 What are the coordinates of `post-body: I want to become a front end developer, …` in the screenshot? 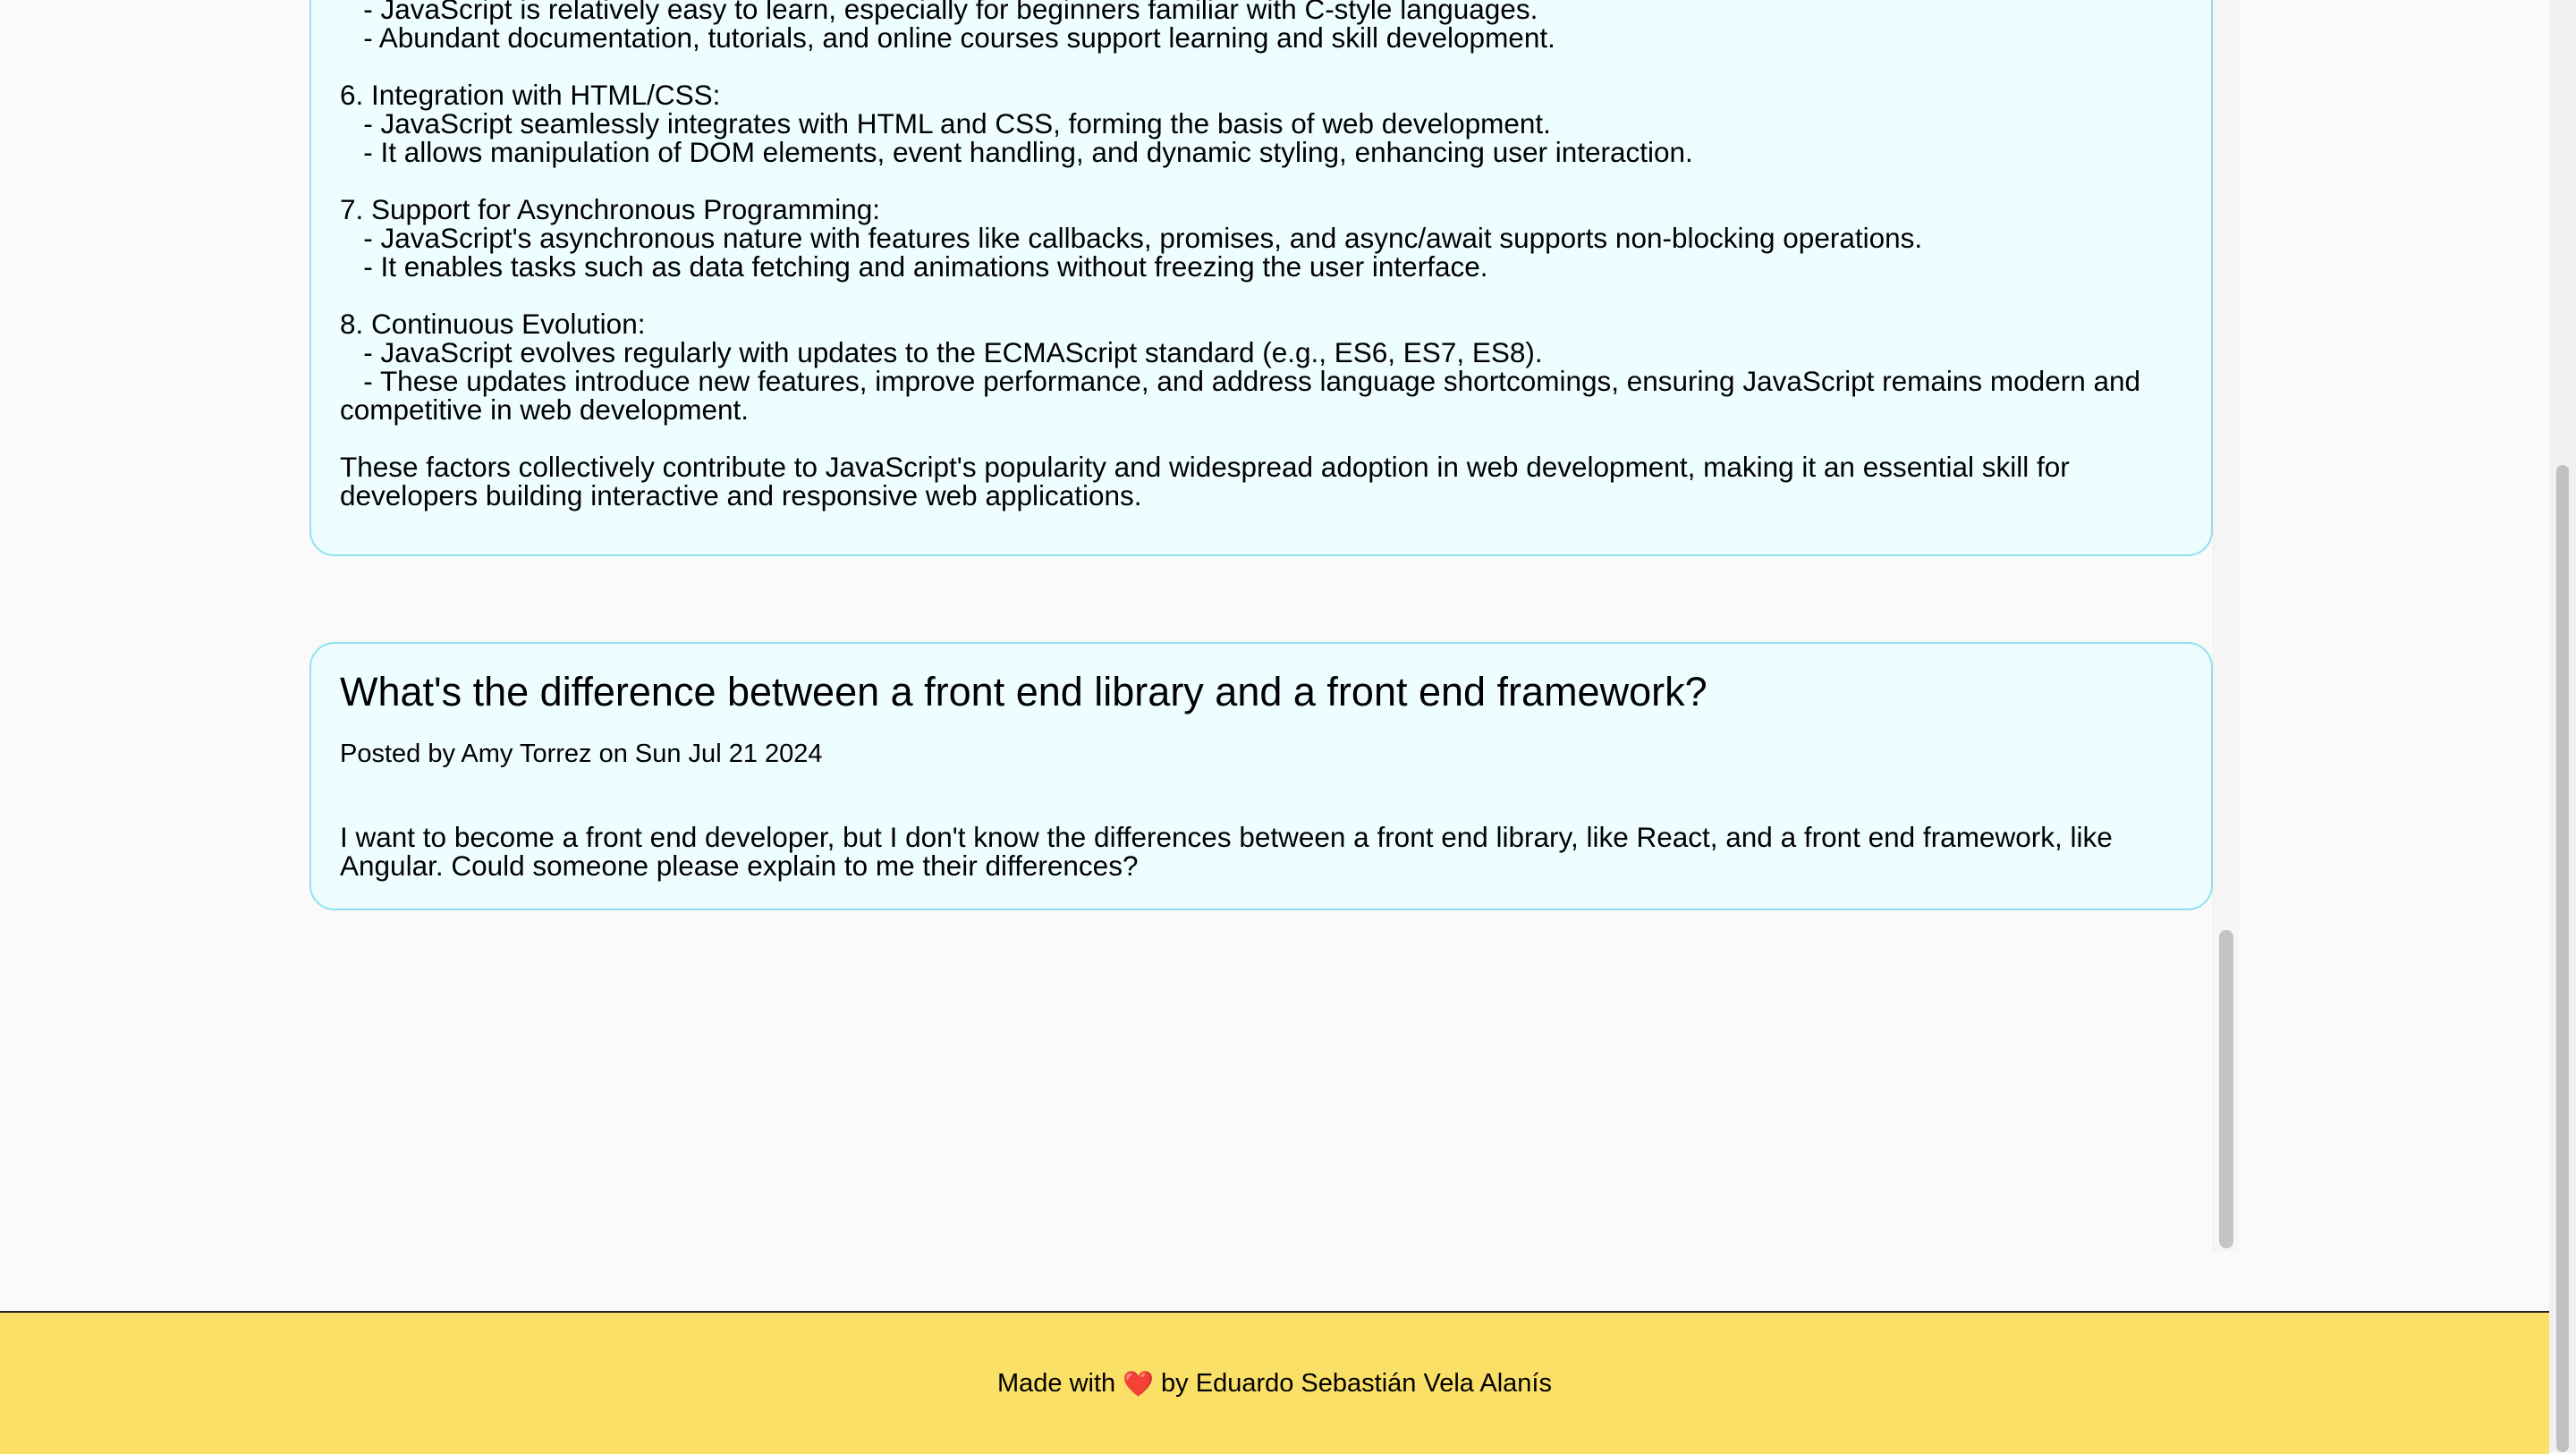 It's located at (1229, 851).